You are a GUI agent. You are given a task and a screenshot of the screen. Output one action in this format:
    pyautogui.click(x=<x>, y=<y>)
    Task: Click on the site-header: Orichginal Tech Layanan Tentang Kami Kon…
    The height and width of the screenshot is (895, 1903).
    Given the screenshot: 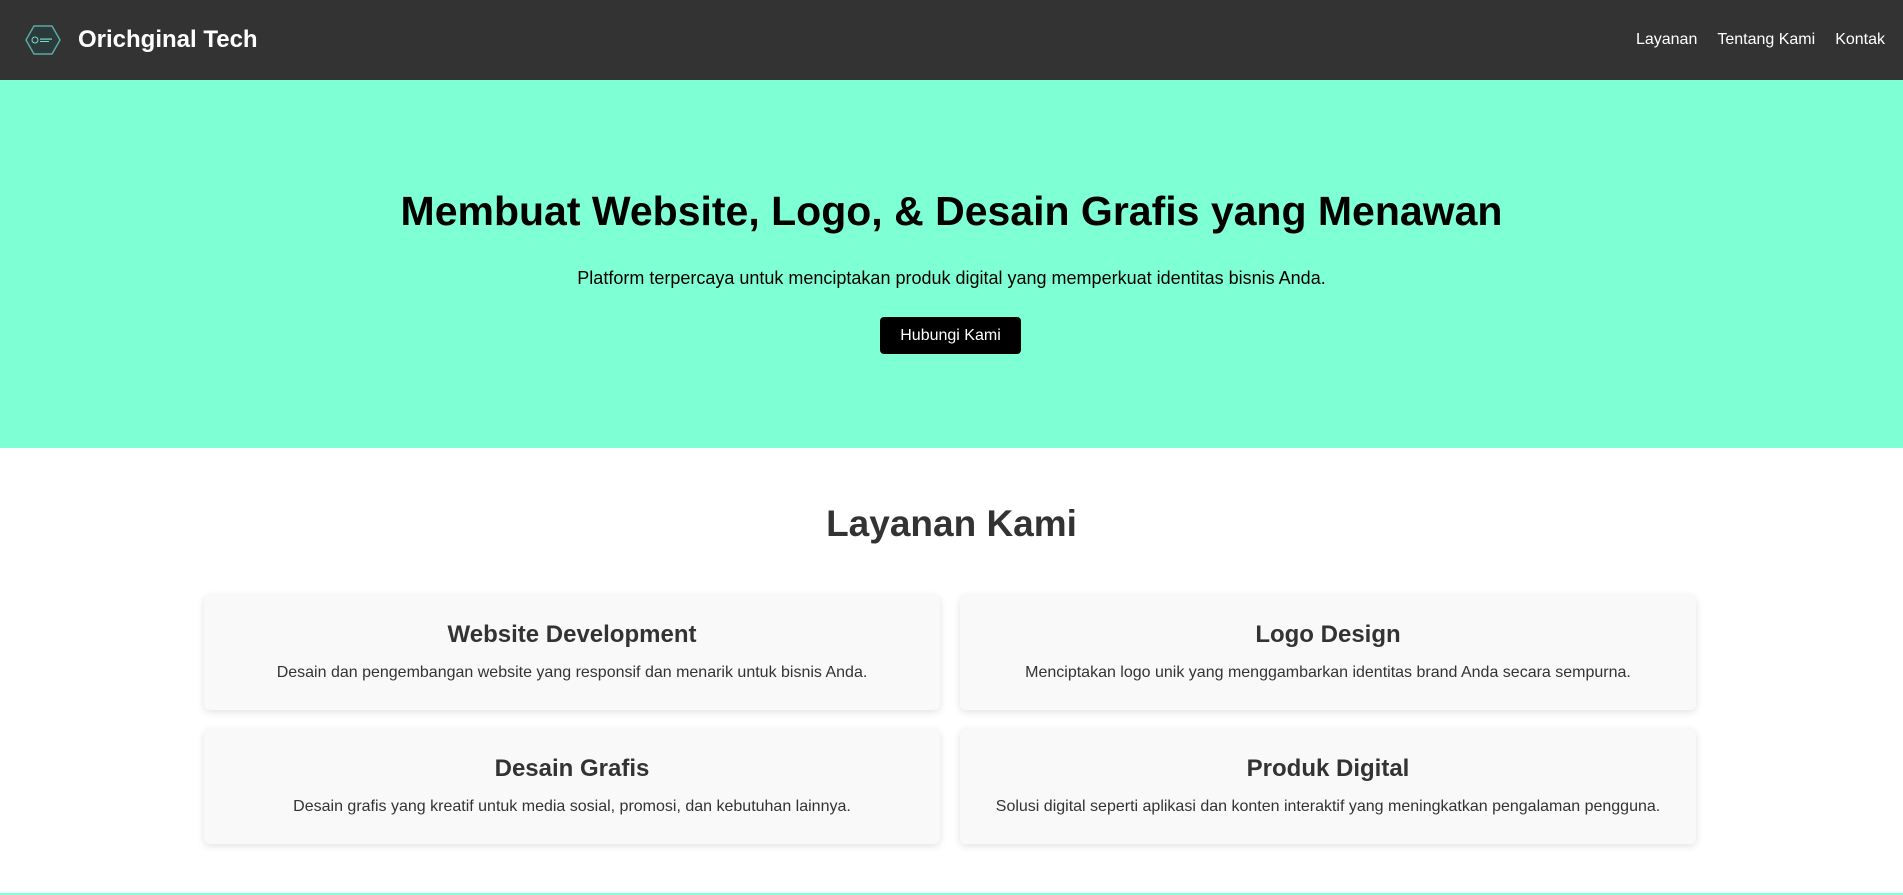 What is the action you would take?
    pyautogui.click(x=951, y=40)
    